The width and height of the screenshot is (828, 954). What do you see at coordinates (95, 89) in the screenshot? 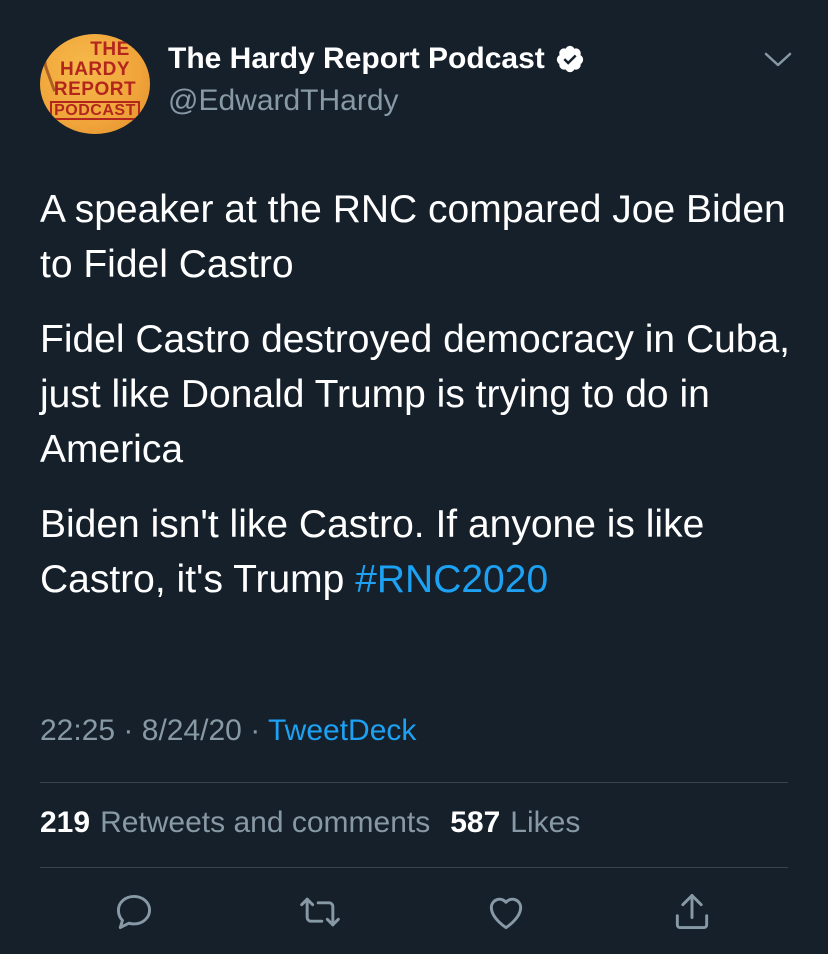
I see `logo-line-3: REPORT` at bounding box center [95, 89].